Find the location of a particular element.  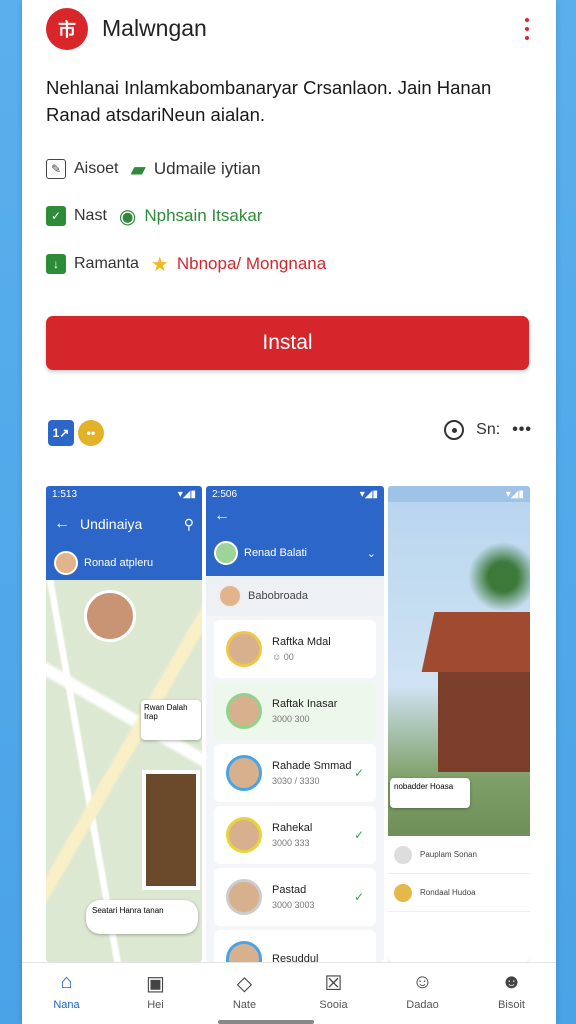

list-item: Resuddul is located at coordinates (295, 946).